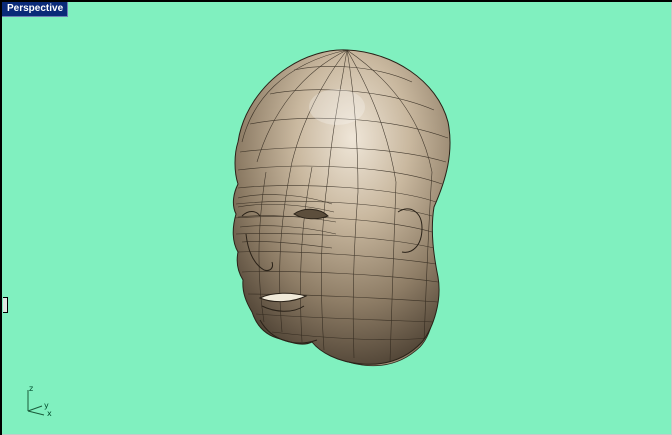 The width and height of the screenshot is (672, 435). What do you see at coordinates (49, 413) in the screenshot?
I see `axis-x-label: x` at bounding box center [49, 413].